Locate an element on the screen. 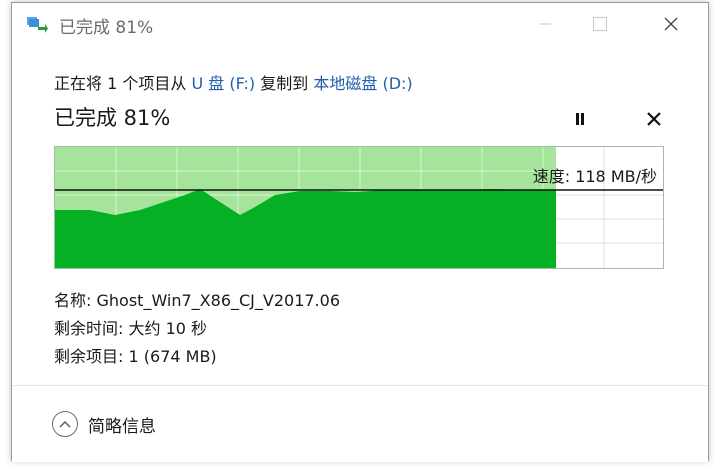 The height and width of the screenshot is (470, 720). pause-button is located at coordinates (580, 119).